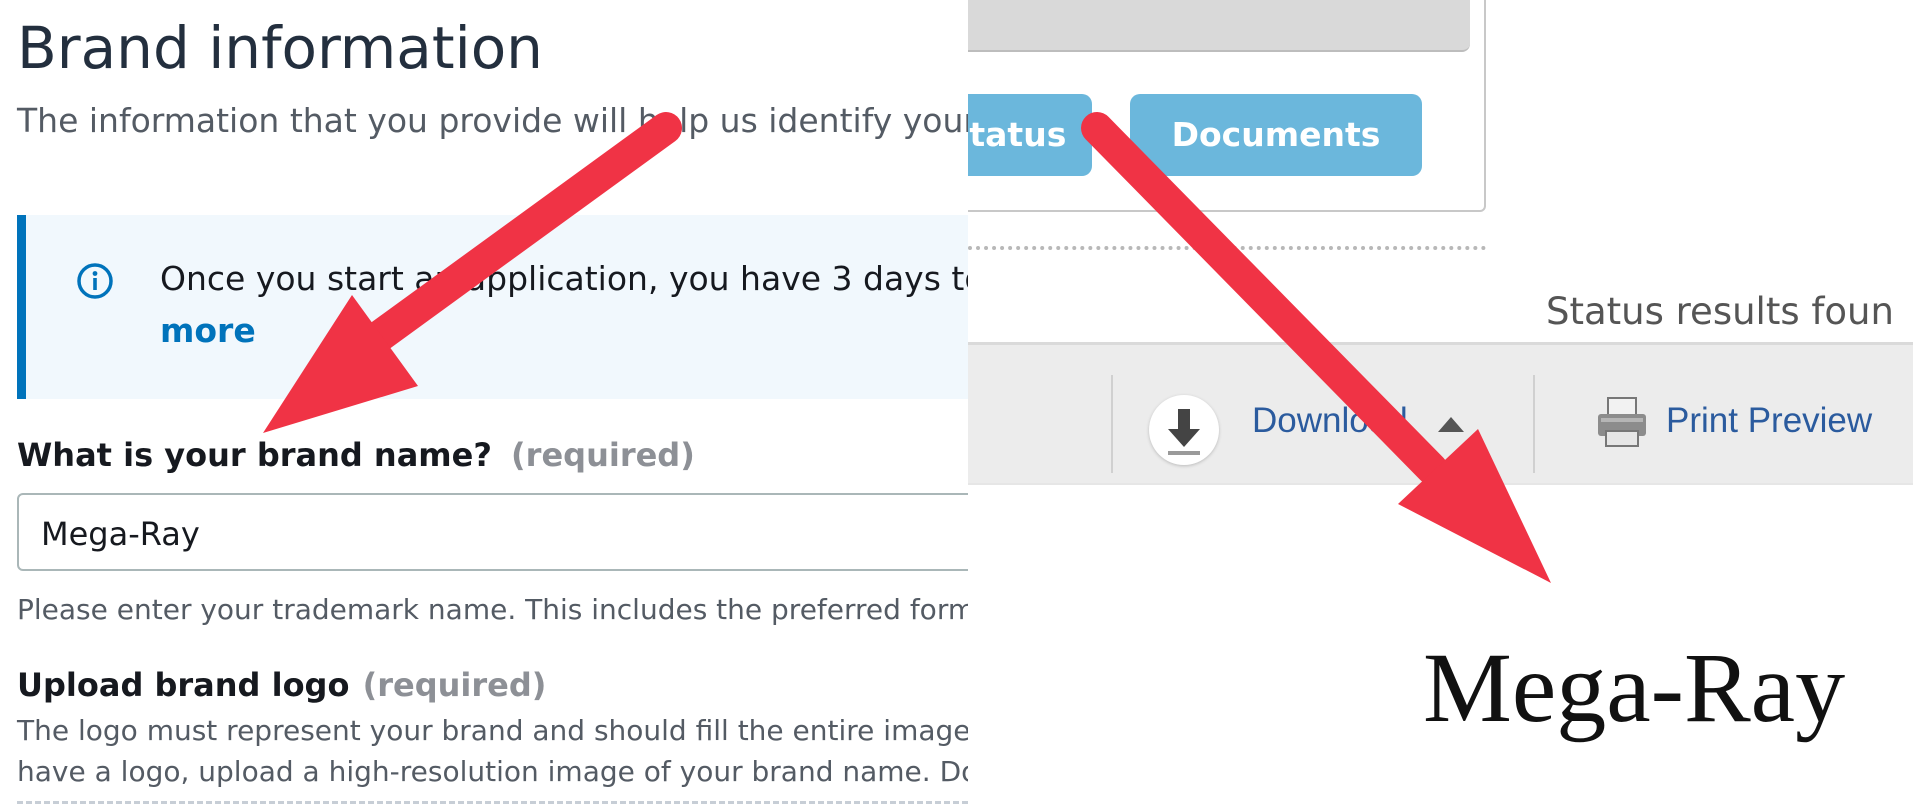 This screenshot has width=1913, height=804. What do you see at coordinates (1276, 135) in the screenshot?
I see `tab-documents: Documents` at bounding box center [1276, 135].